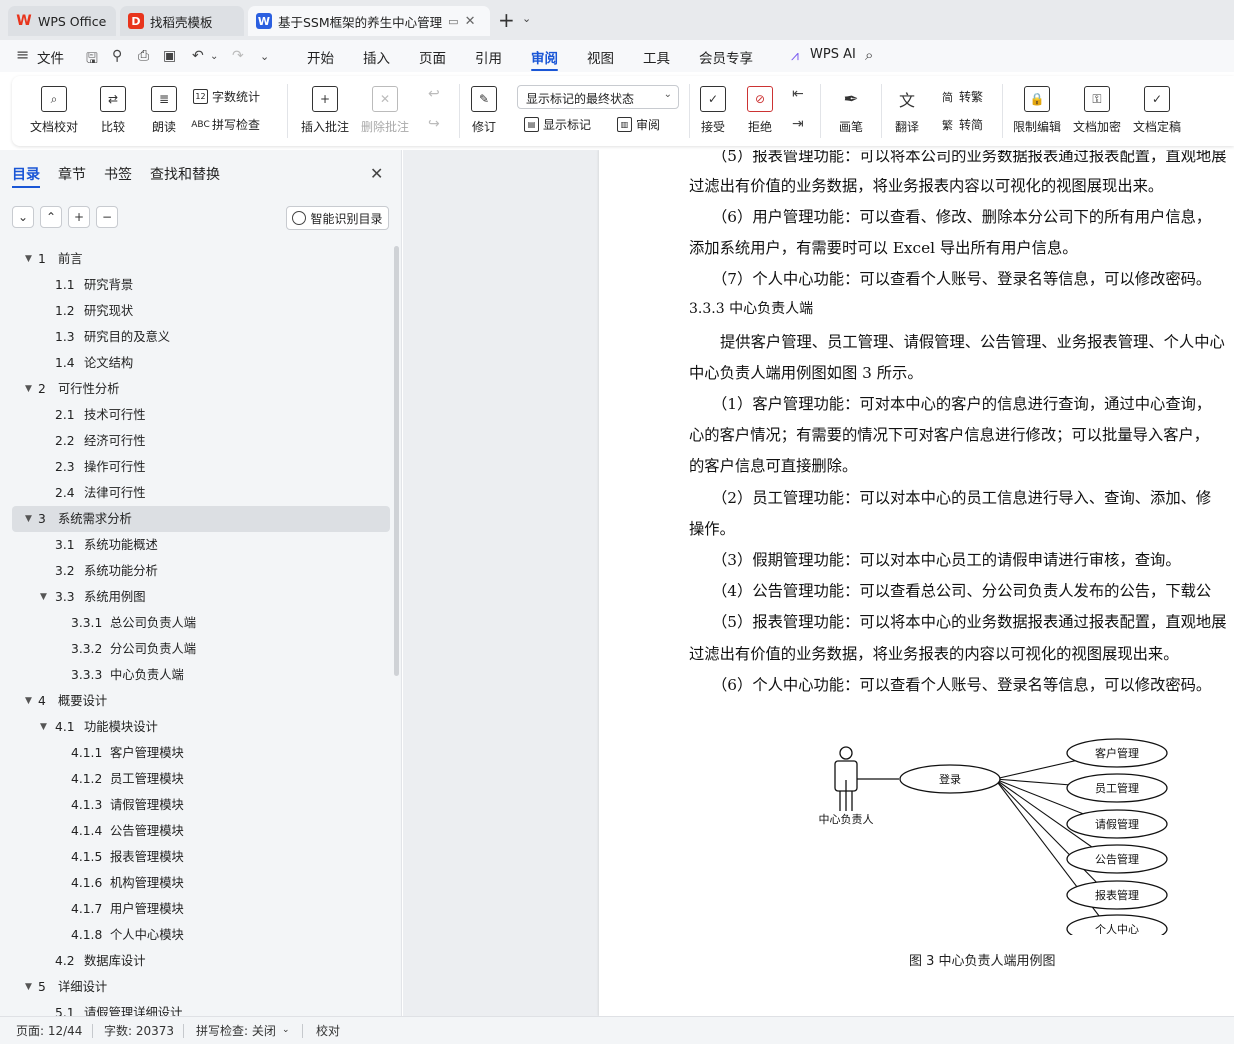  Describe the element at coordinates (92, 60) in the screenshot. I see `save-icon: 🖫` at that location.